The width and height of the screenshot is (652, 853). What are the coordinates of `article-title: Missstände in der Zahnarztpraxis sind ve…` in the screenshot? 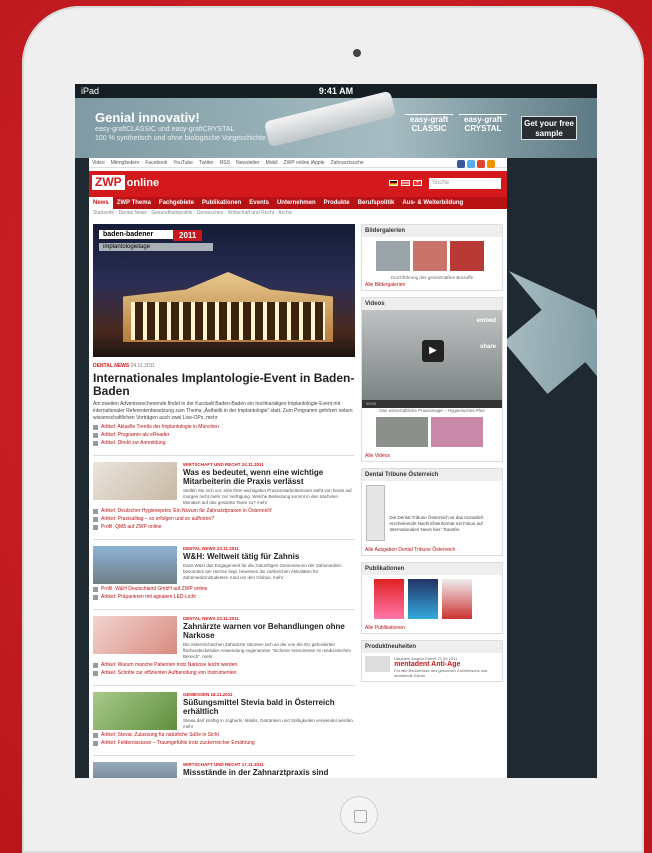 It's located at (269, 773).